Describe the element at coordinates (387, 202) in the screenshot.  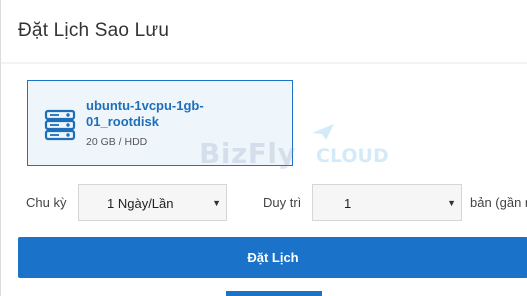
I see `retain-select: 1 ▼` at that location.